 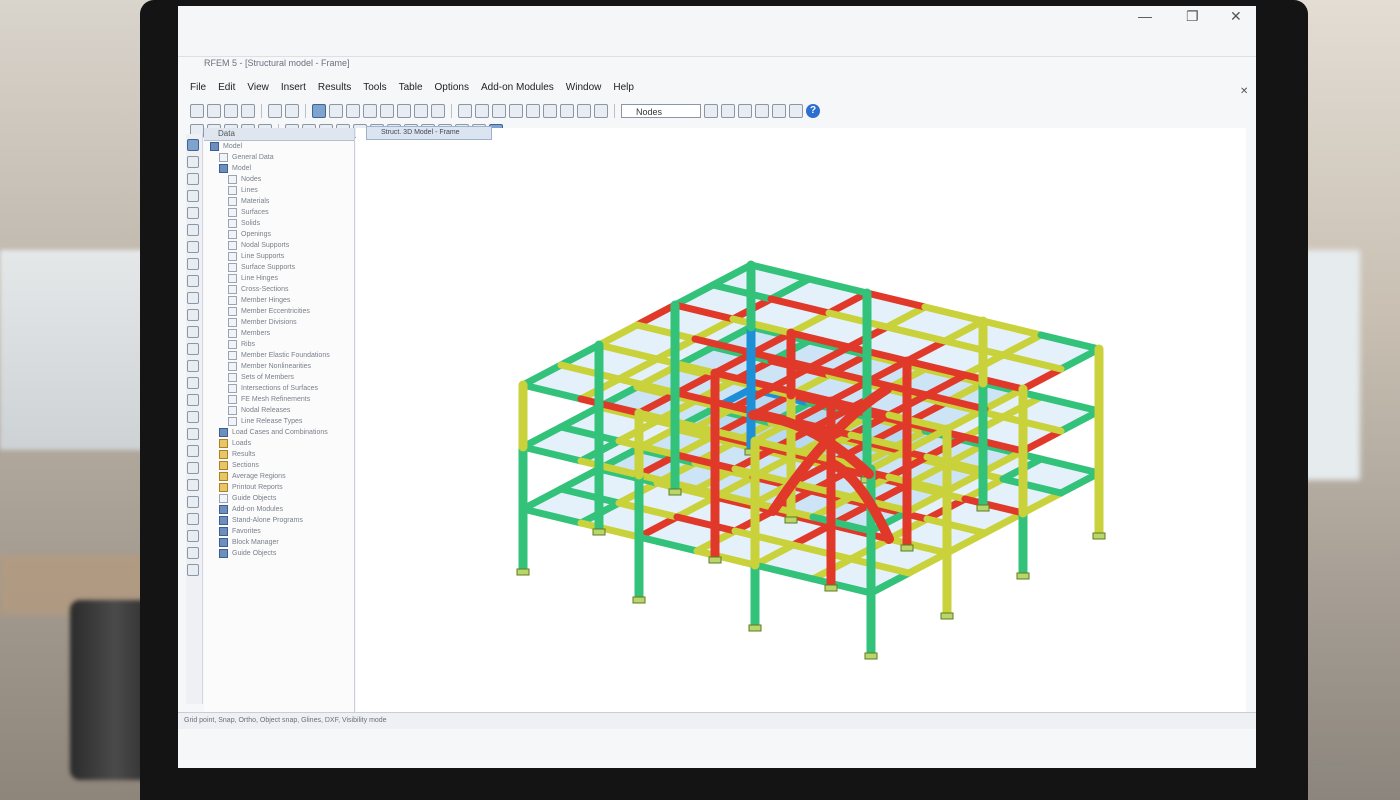 What do you see at coordinates (482, 111) in the screenshot?
I see `results-icon` at bounding box center [482, 111].